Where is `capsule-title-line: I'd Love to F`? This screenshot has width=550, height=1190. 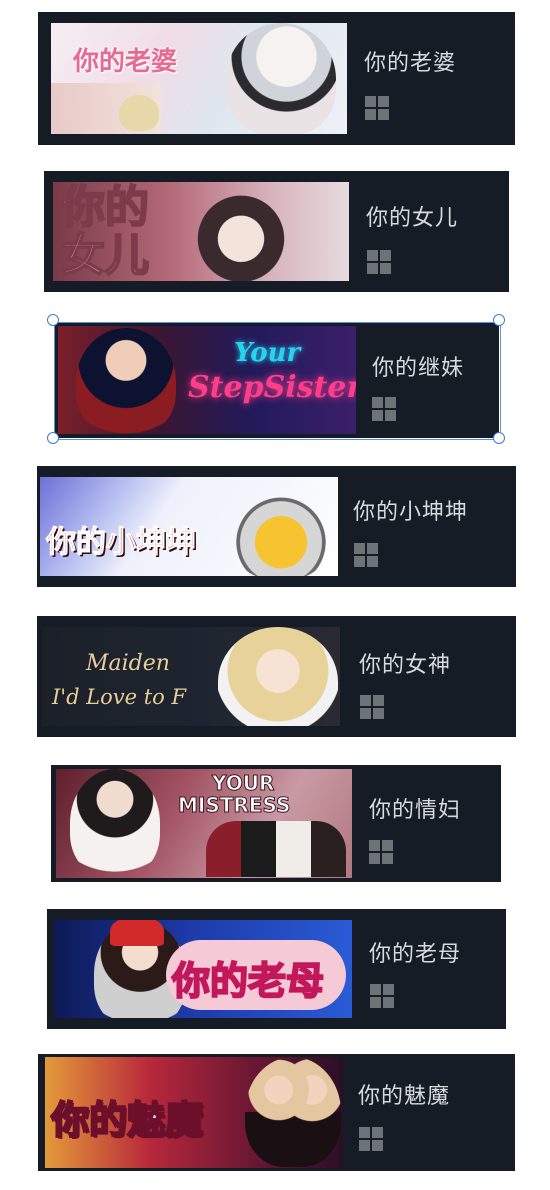
capsule-title-line: I'd Love to F is located at coordinates (119, 697).